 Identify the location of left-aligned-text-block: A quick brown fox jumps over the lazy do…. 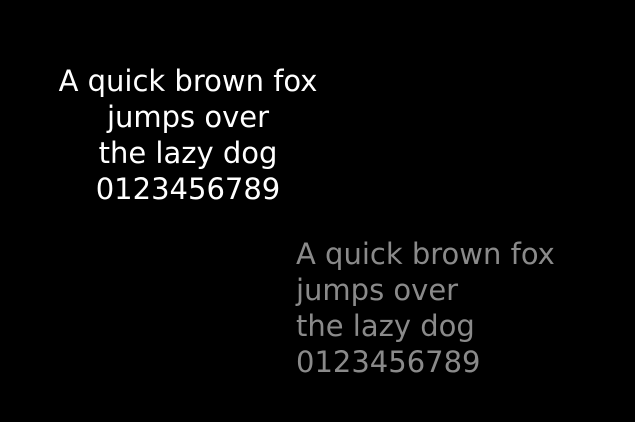
(425, 308).